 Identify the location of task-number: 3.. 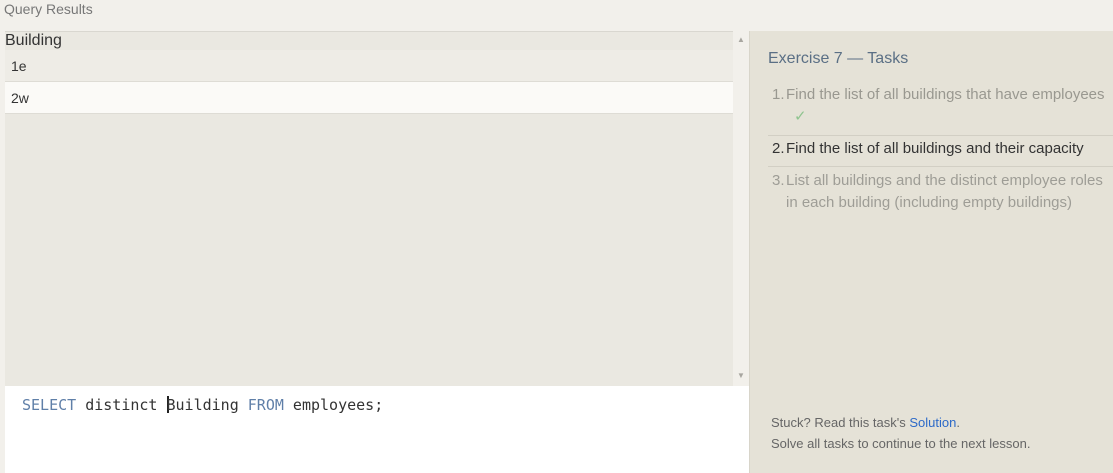
(778, 180).